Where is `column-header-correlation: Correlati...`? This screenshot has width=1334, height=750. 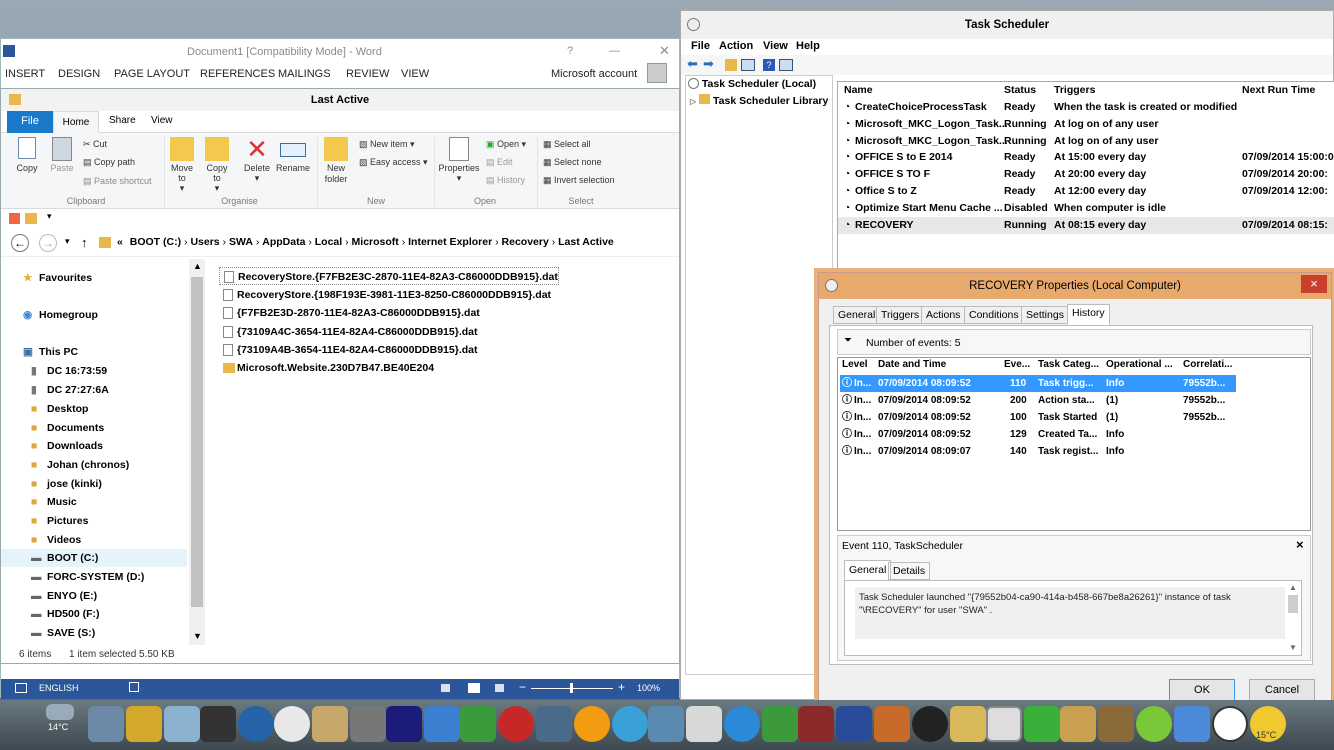 column-header-correlation: Correlati... is located at coordinates (1207, 364).